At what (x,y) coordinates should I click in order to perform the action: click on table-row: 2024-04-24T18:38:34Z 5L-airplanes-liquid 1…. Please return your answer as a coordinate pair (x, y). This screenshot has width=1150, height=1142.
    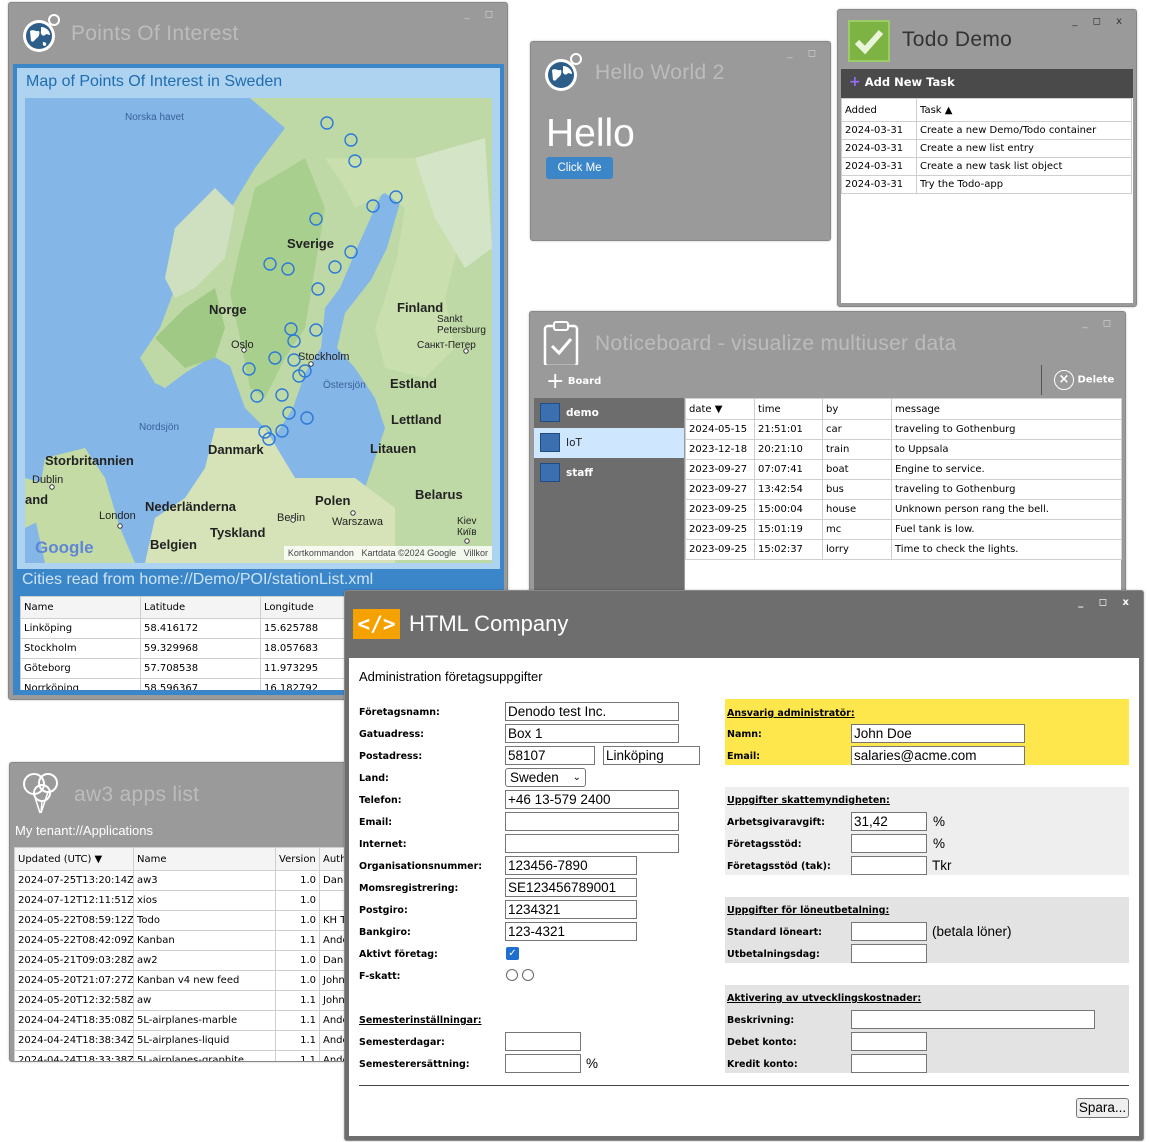
    Looking at the image, I should click on (181, 1040).